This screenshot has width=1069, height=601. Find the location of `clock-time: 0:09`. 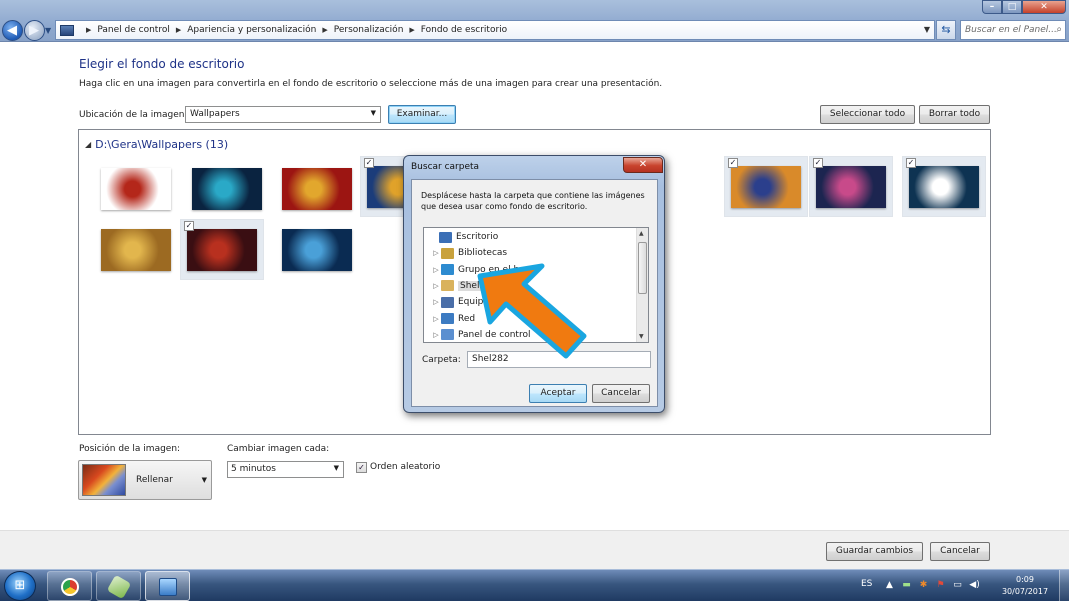

clock-time: 0:09 is located at coordinates (1025, 579).